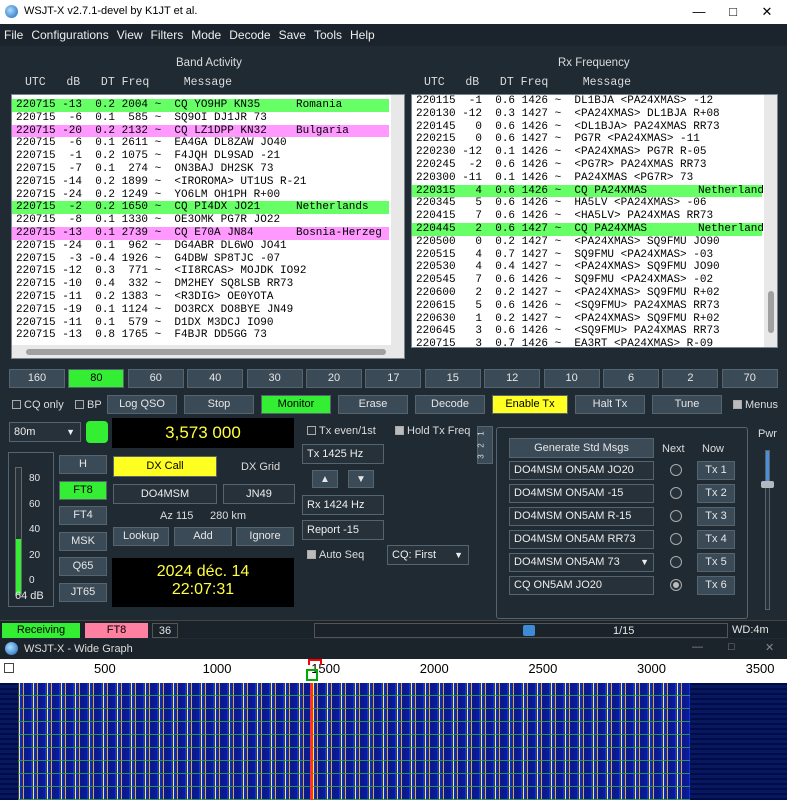  I want to click on menu-decode: Decode, so click(249, 33).